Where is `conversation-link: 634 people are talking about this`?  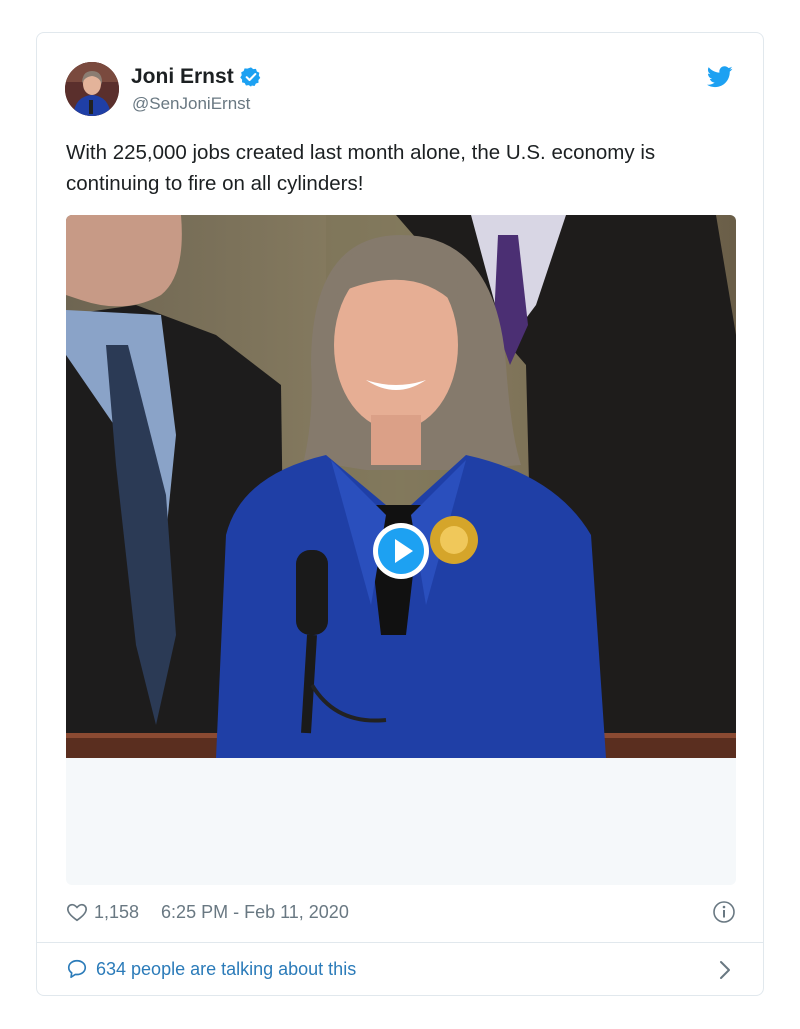
conversation-link: 634 people are talking about this is located at coordinates (400, 969).